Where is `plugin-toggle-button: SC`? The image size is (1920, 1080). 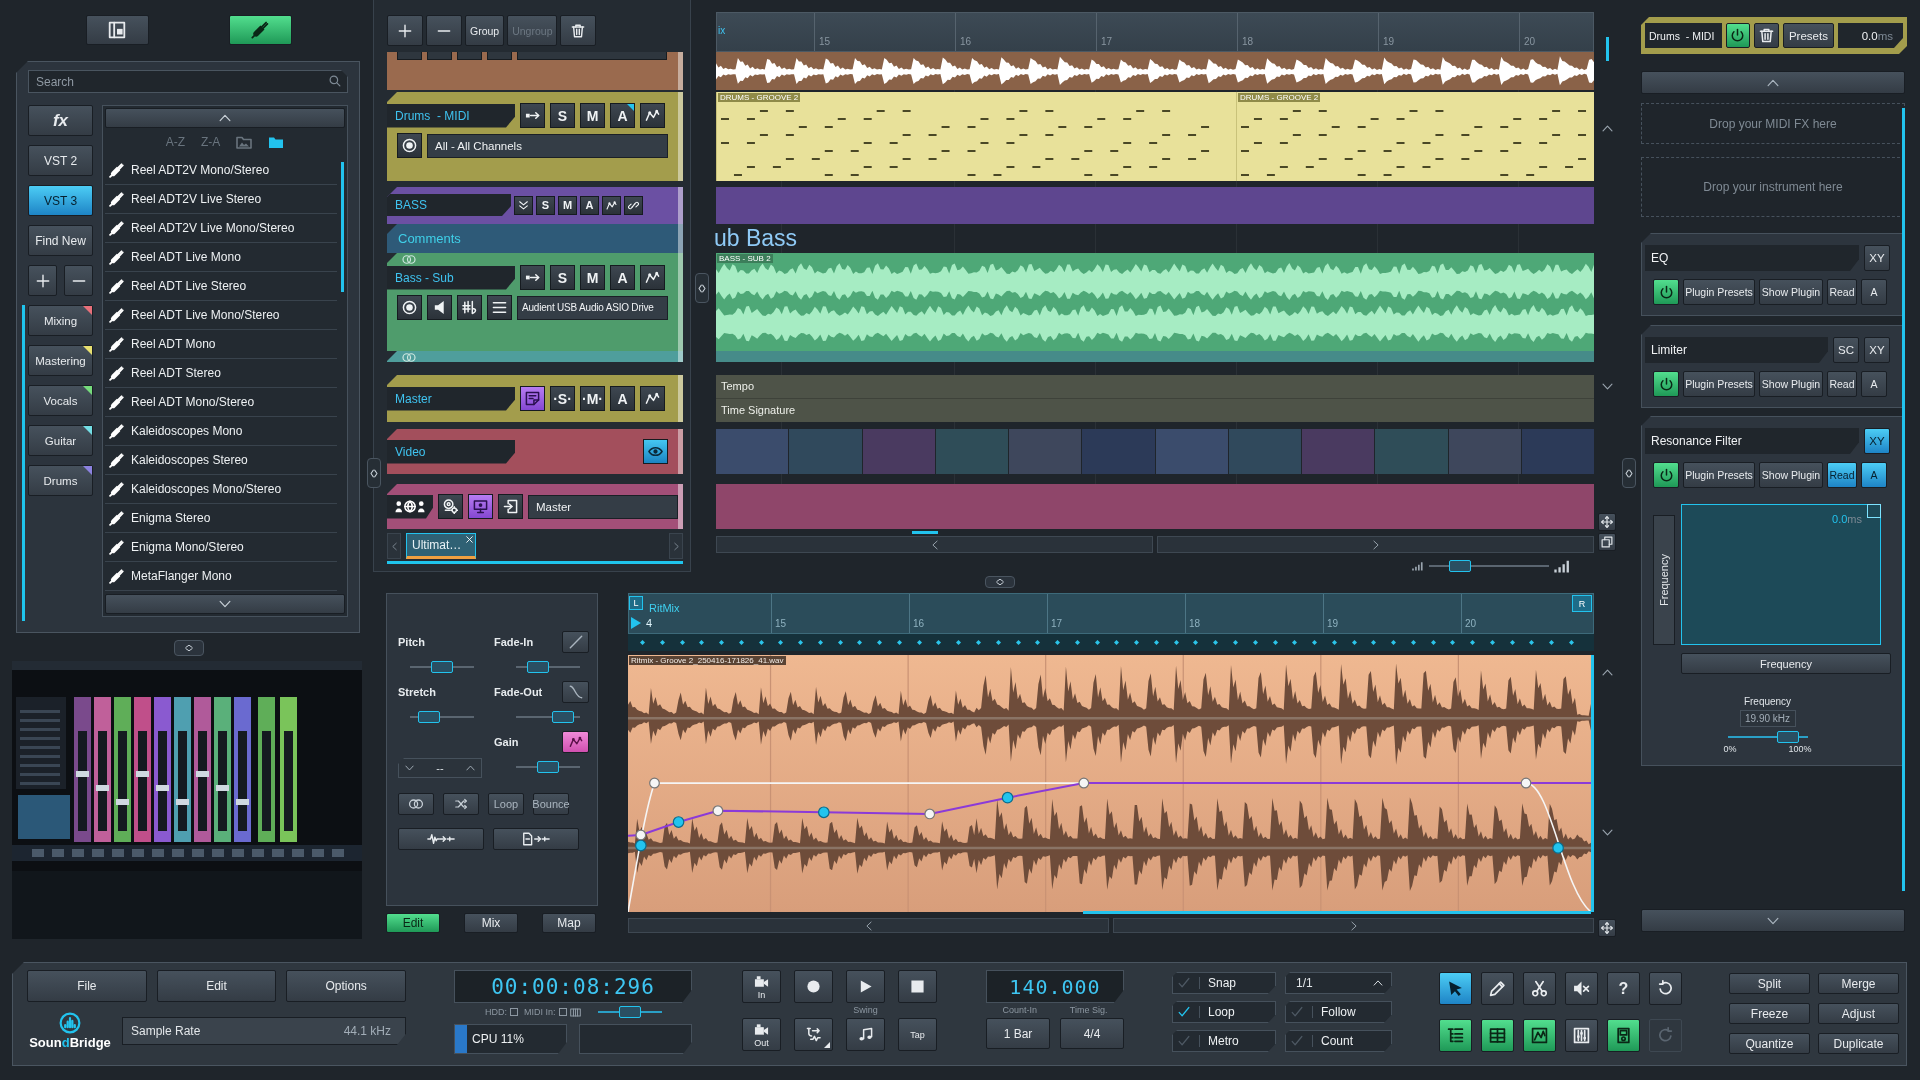 plugin-toggle-button: SC is located at coordinates (1846, 350).